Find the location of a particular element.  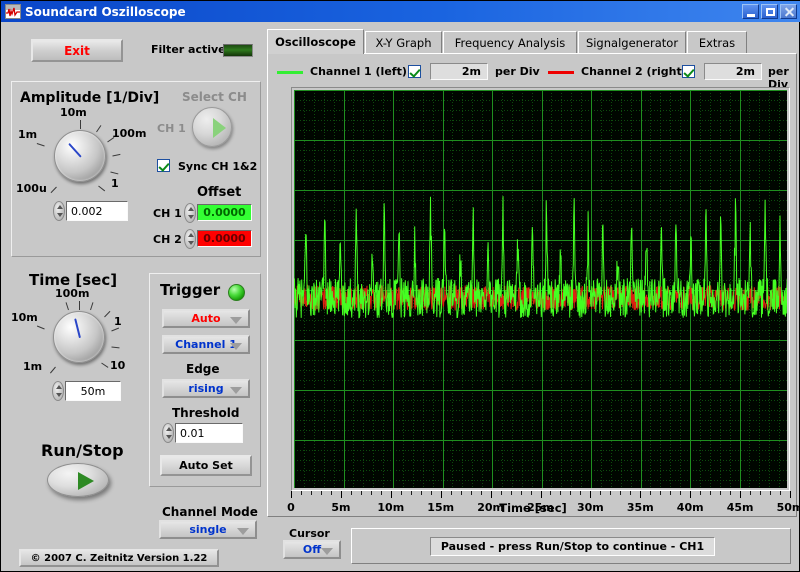

select-ch-value: CH 1 is located at coordinates (171, 128).